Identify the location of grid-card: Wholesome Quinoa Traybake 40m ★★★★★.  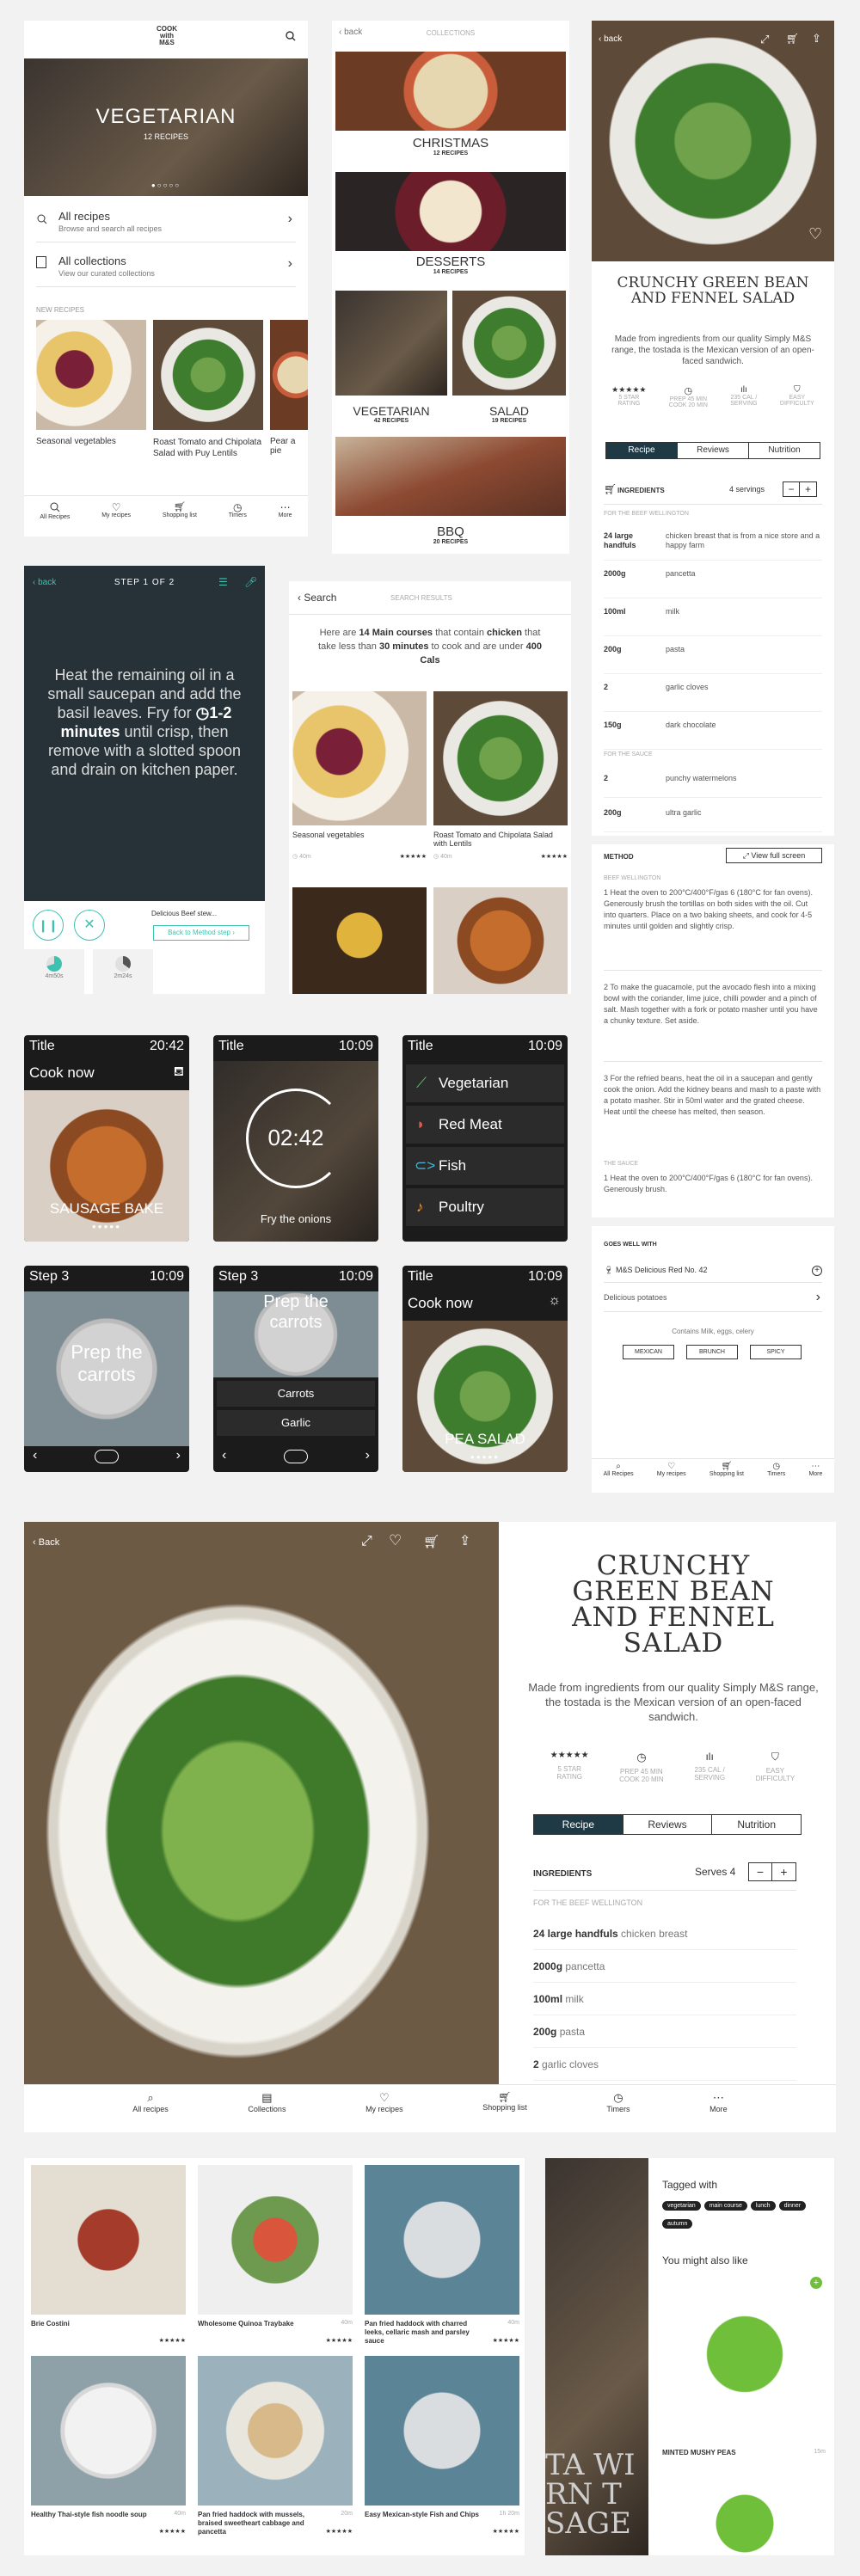
(275, 2337).